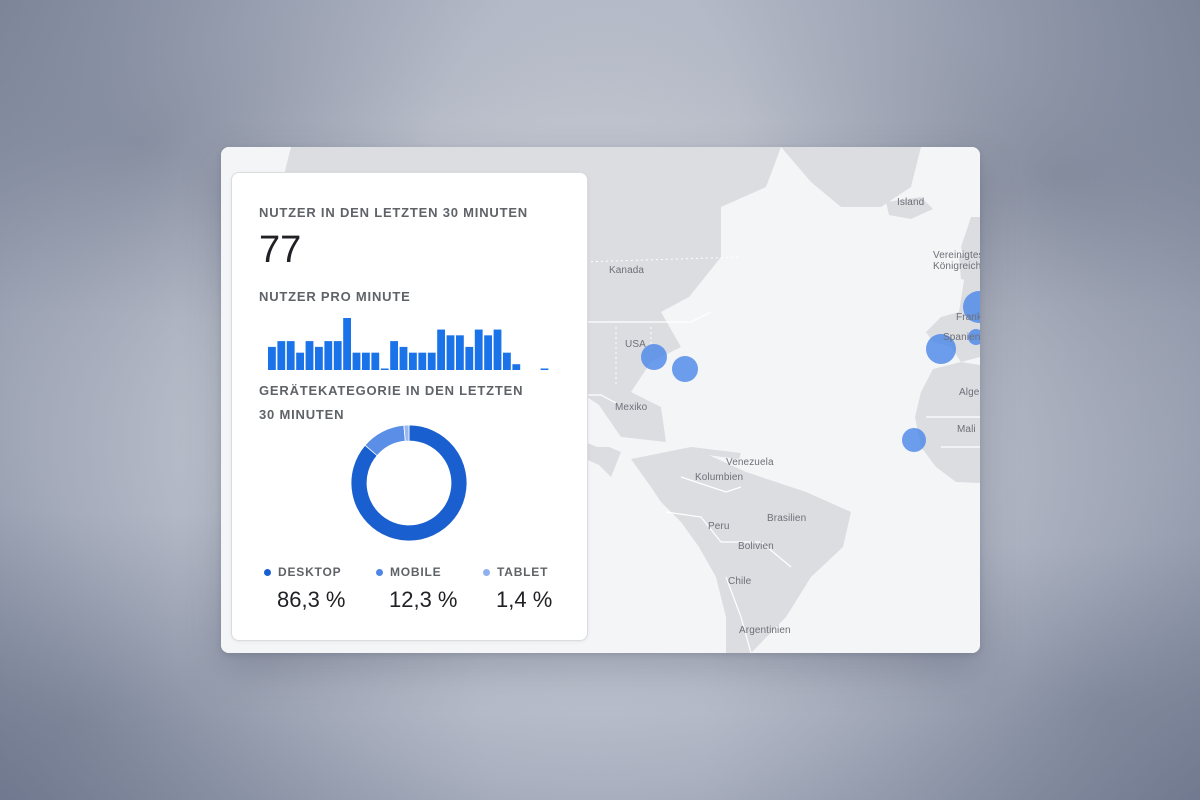 The width and height of the screenshot is (1200, 800). What do you see at coordinates (267, 572) in the screenshot?
I see `legend-desktop-dot` at bounding box center [267, 572].